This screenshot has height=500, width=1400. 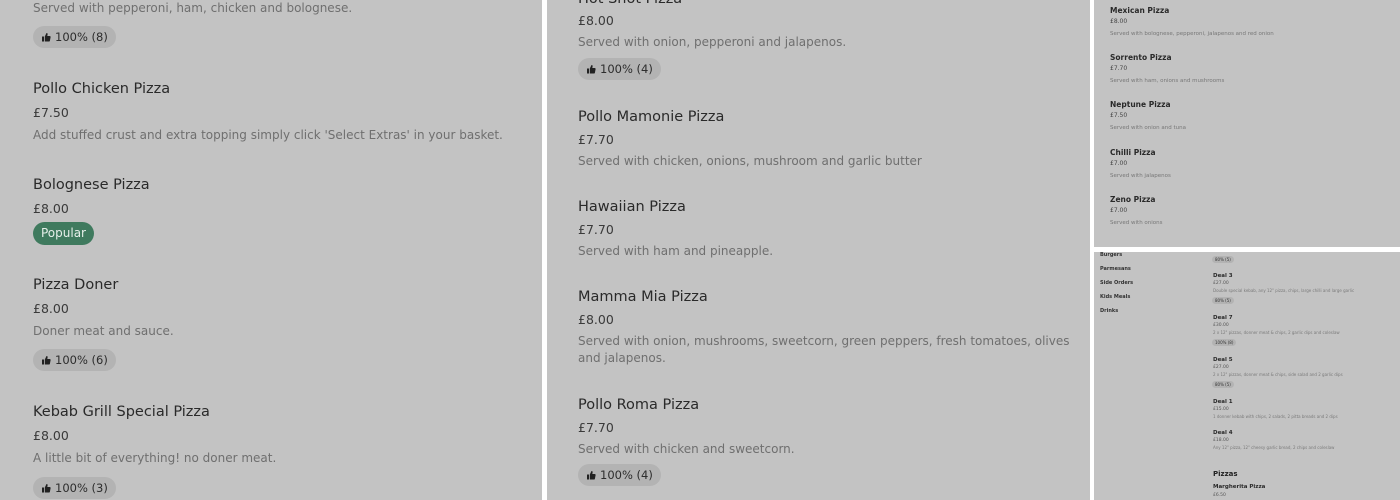 What do you see at coordinates (103, 331) in the screenshot?
I see `item-description: Doner meat and sauce.` at bounding box center [103, 331].